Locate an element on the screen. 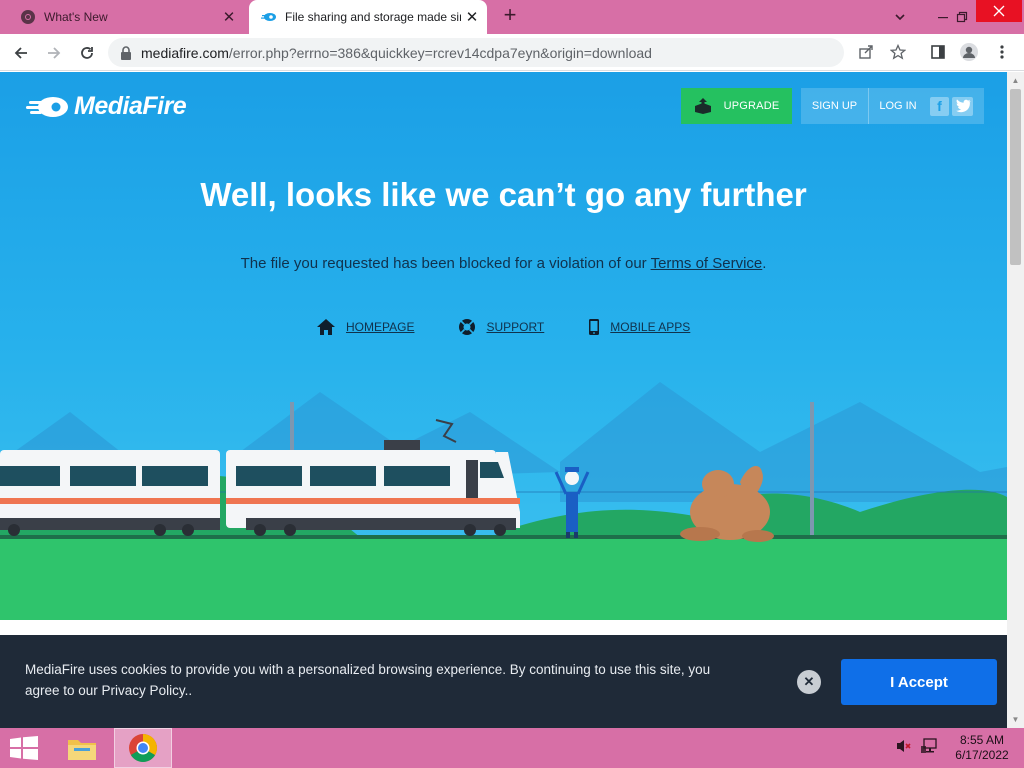 This screenshot has height=768, width=1024. new-tab-button: + is located at coordinates (510, 16).